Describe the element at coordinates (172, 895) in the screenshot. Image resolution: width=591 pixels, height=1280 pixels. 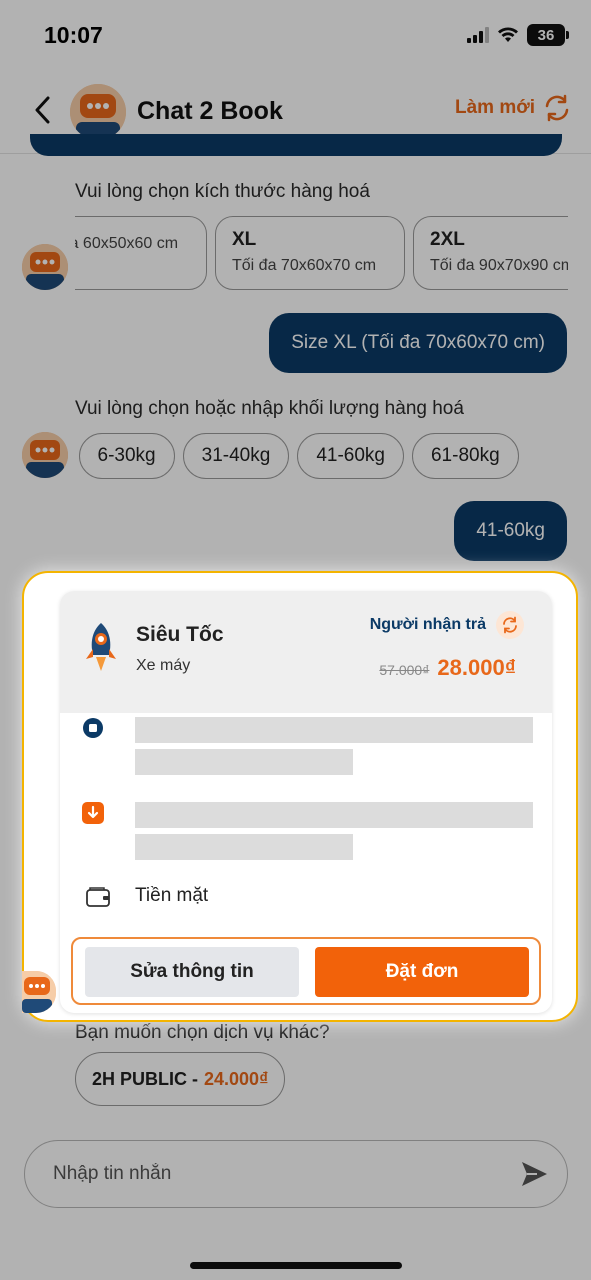
I see `payment-label: Tiền mặt` at that location.